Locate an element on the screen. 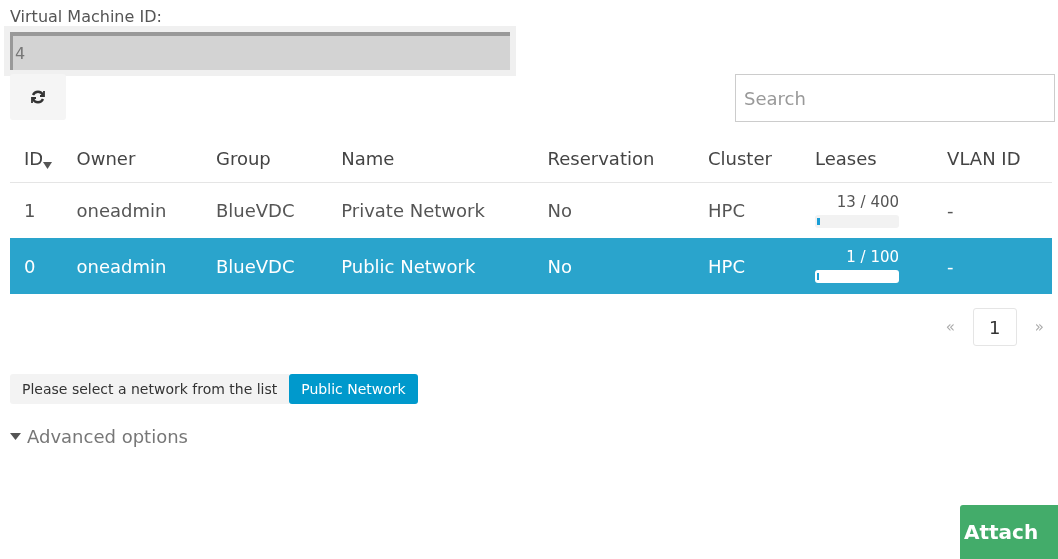 Image resolution: width=1058 pixels, height=559 pixels. column-header: Group is located at coordinates (243, 159).